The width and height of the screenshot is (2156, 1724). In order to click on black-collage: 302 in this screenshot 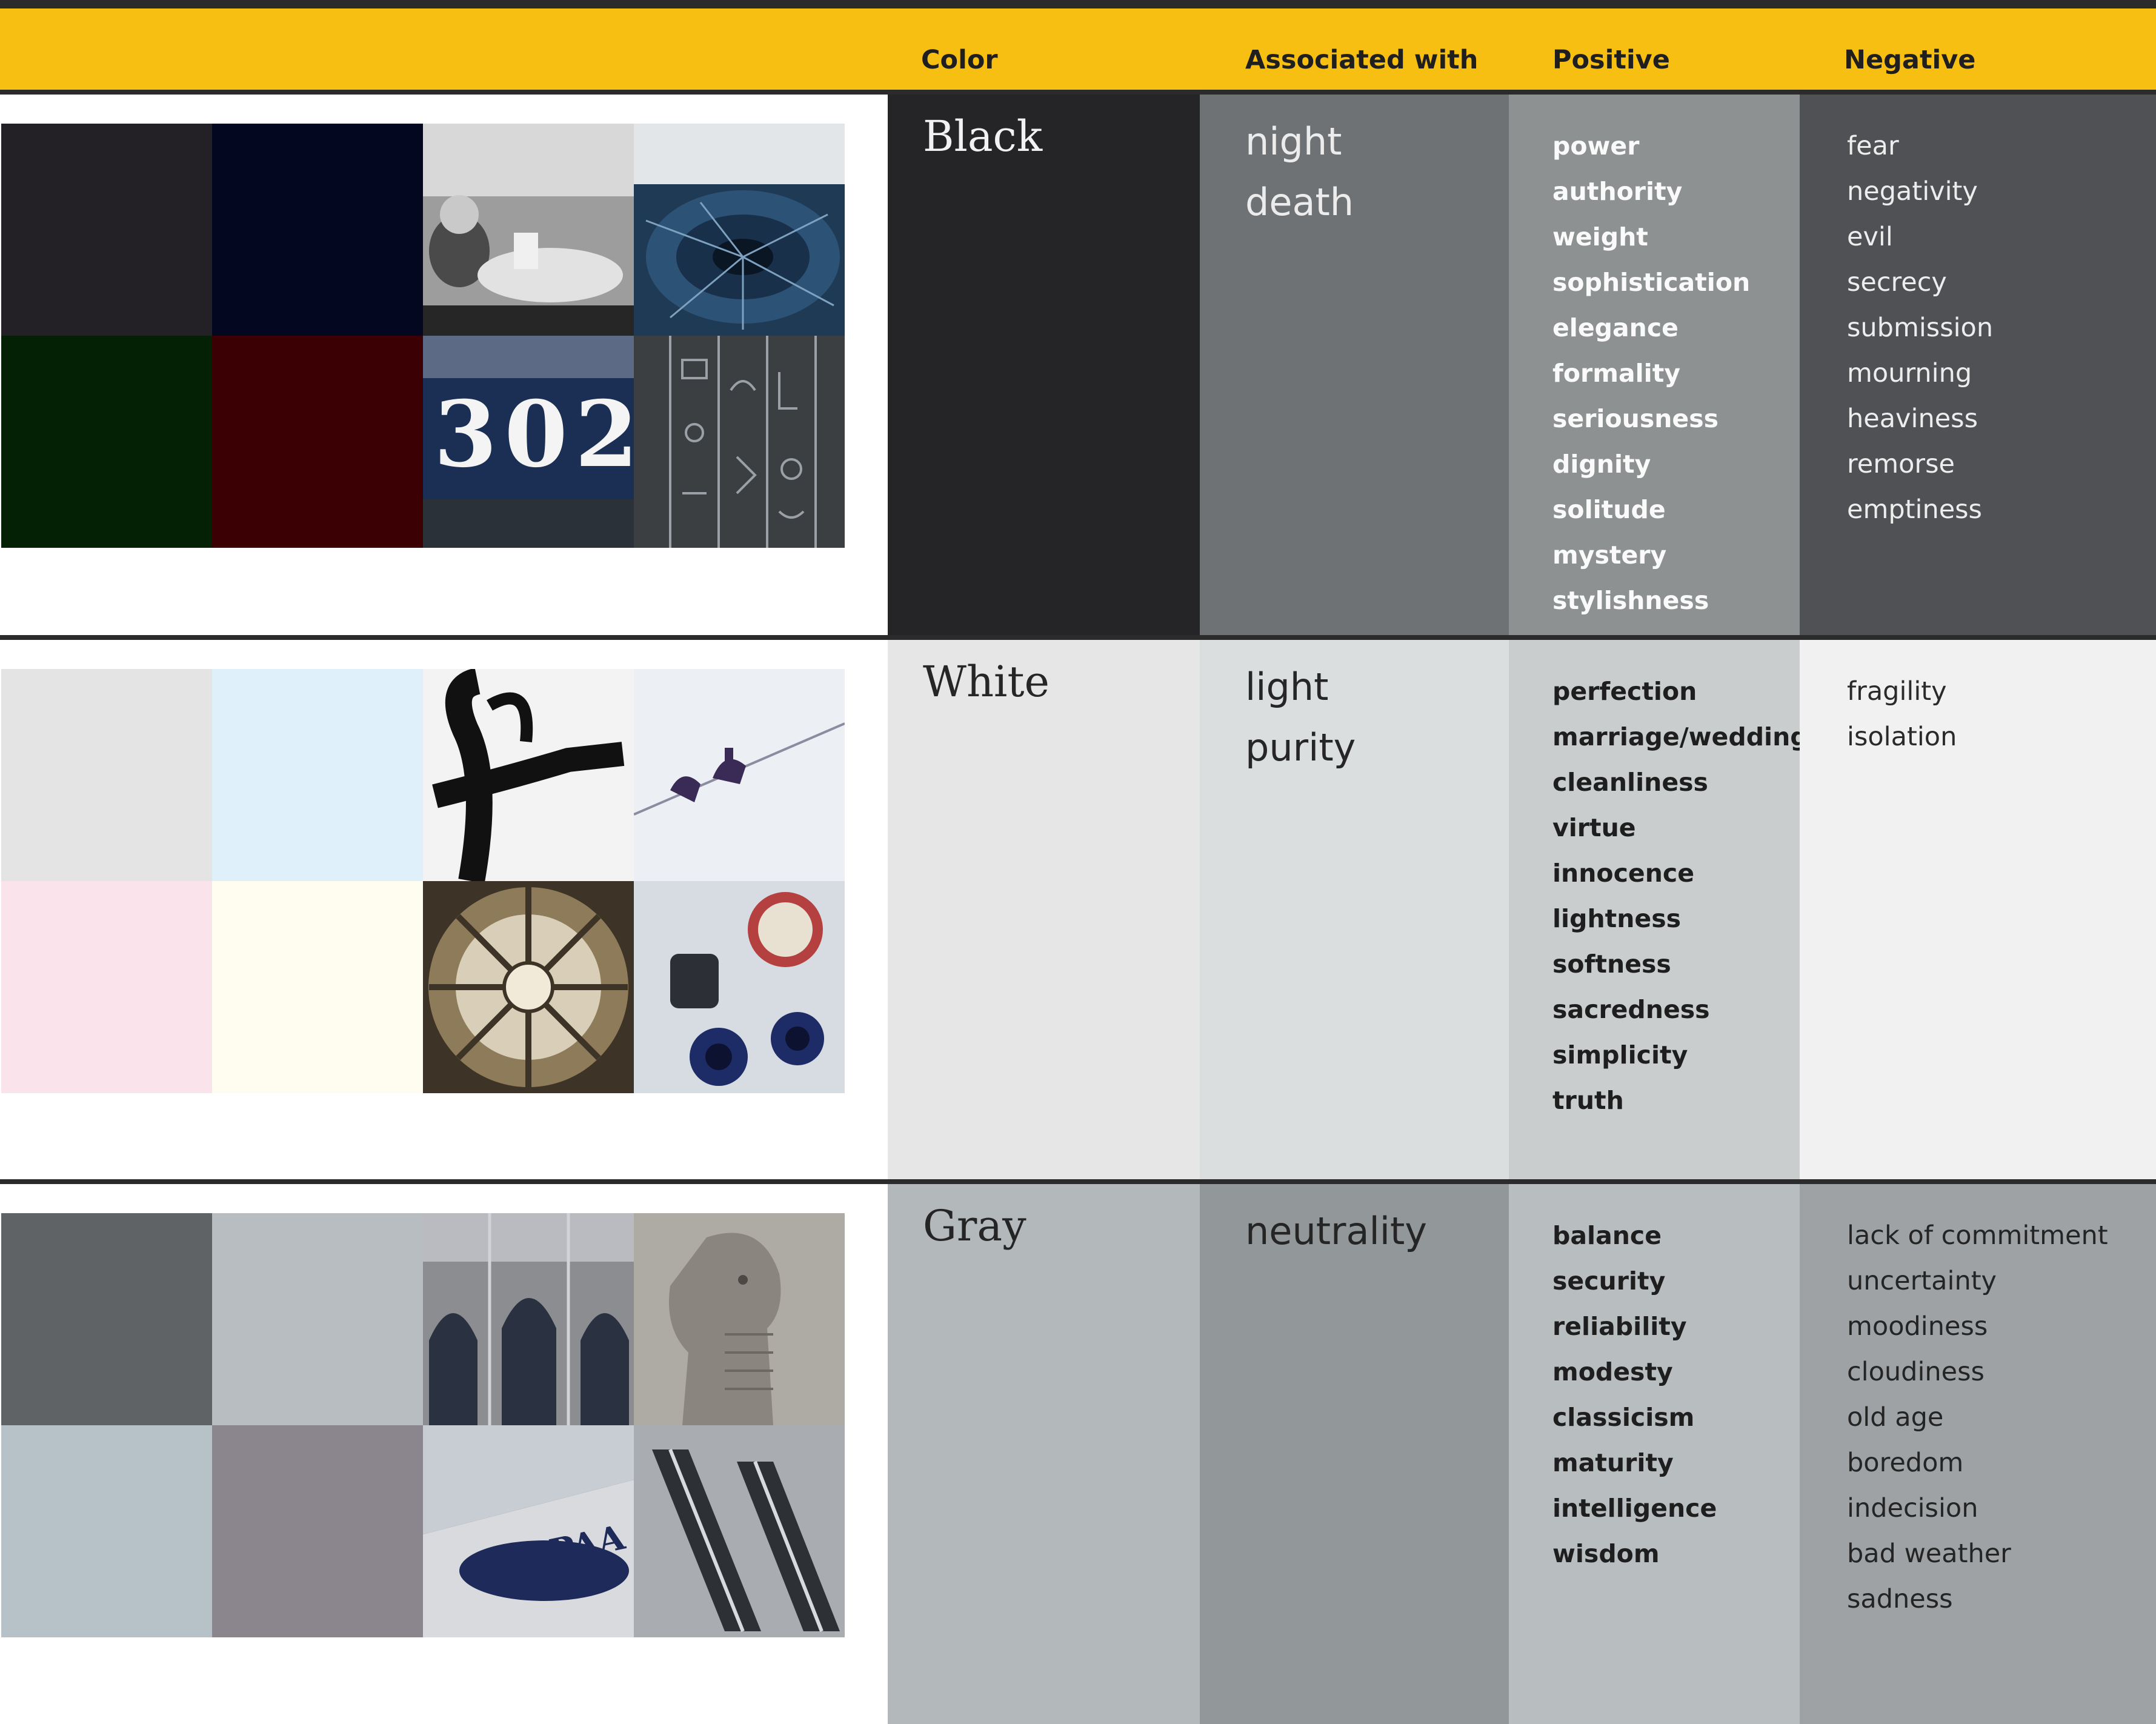, I will do `click(423, 336)`.